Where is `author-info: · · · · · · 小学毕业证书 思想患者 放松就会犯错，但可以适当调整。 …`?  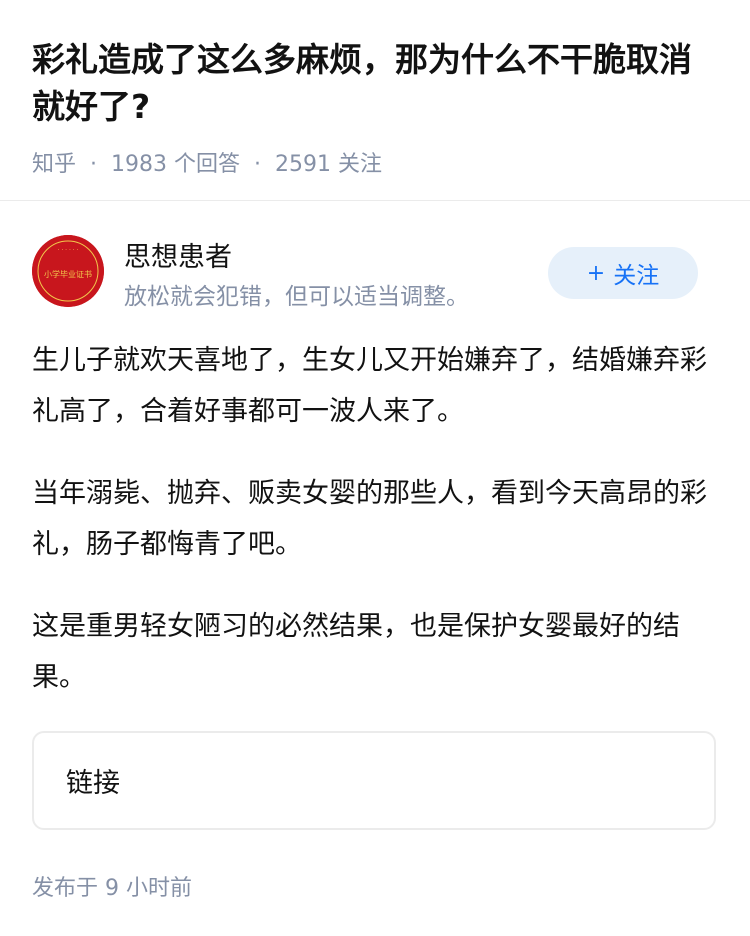 author-info: · · · · · · 小学毕业证书 思想患者 放松就会犯错，但可以适当调整。 … is located at coordinates (375, 275).